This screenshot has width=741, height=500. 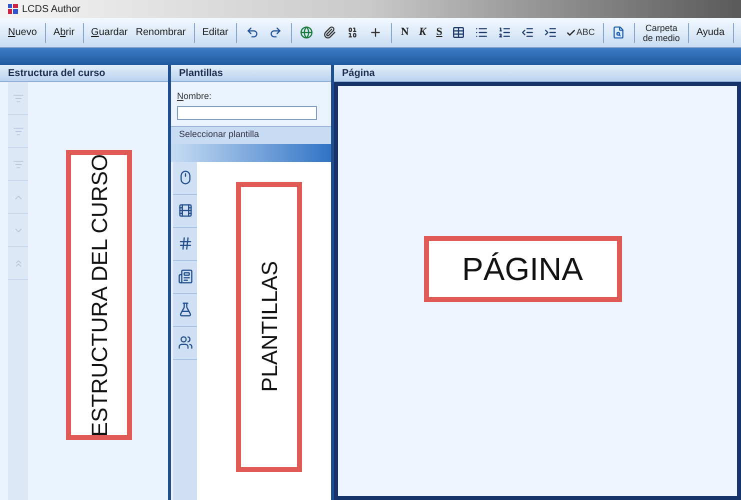 What do you see at coordinates (405, 33) in the screenshot?
I see `format-button: N` at bounding box center [405, 33].